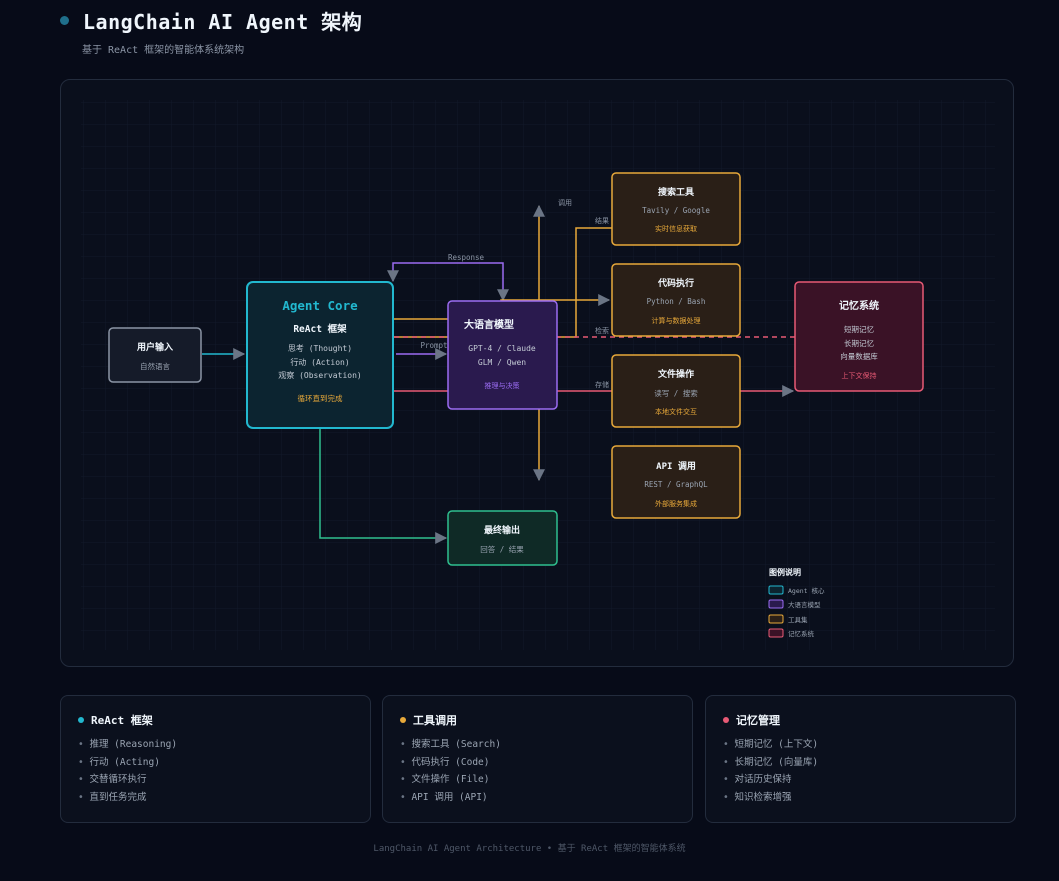  Describe the element at coordinates (122, 720) in the screenshot. I see `card-title-text: ReAct 框架` at that location.